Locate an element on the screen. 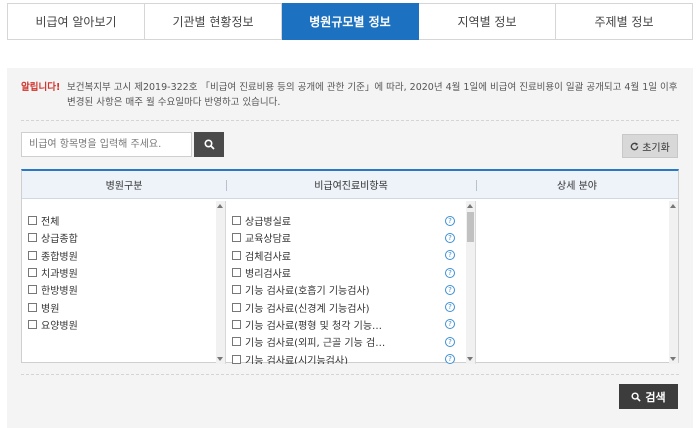  search-button: 검색 is located at coordinates (648, 396).